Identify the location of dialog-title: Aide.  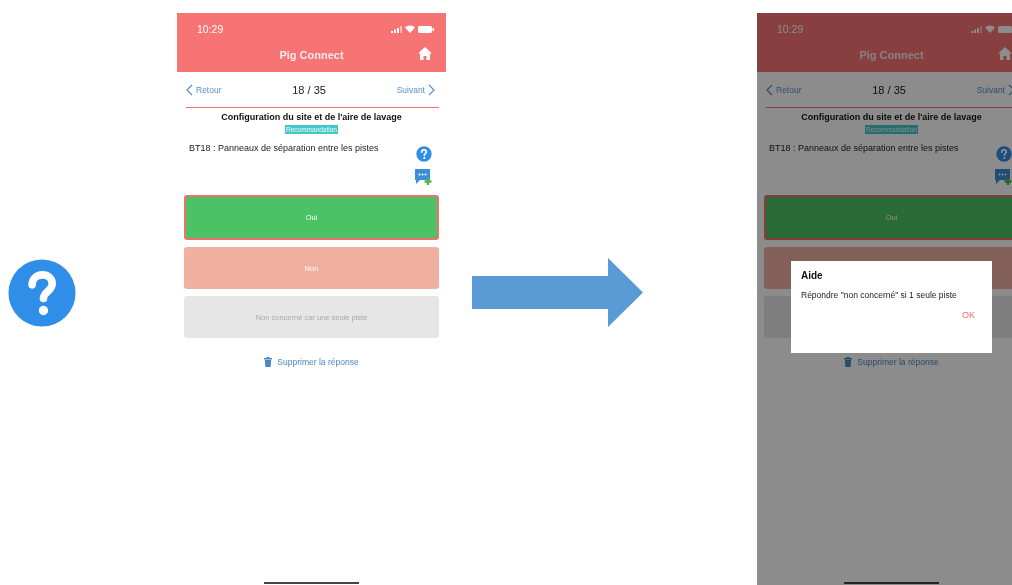
(812, 275).